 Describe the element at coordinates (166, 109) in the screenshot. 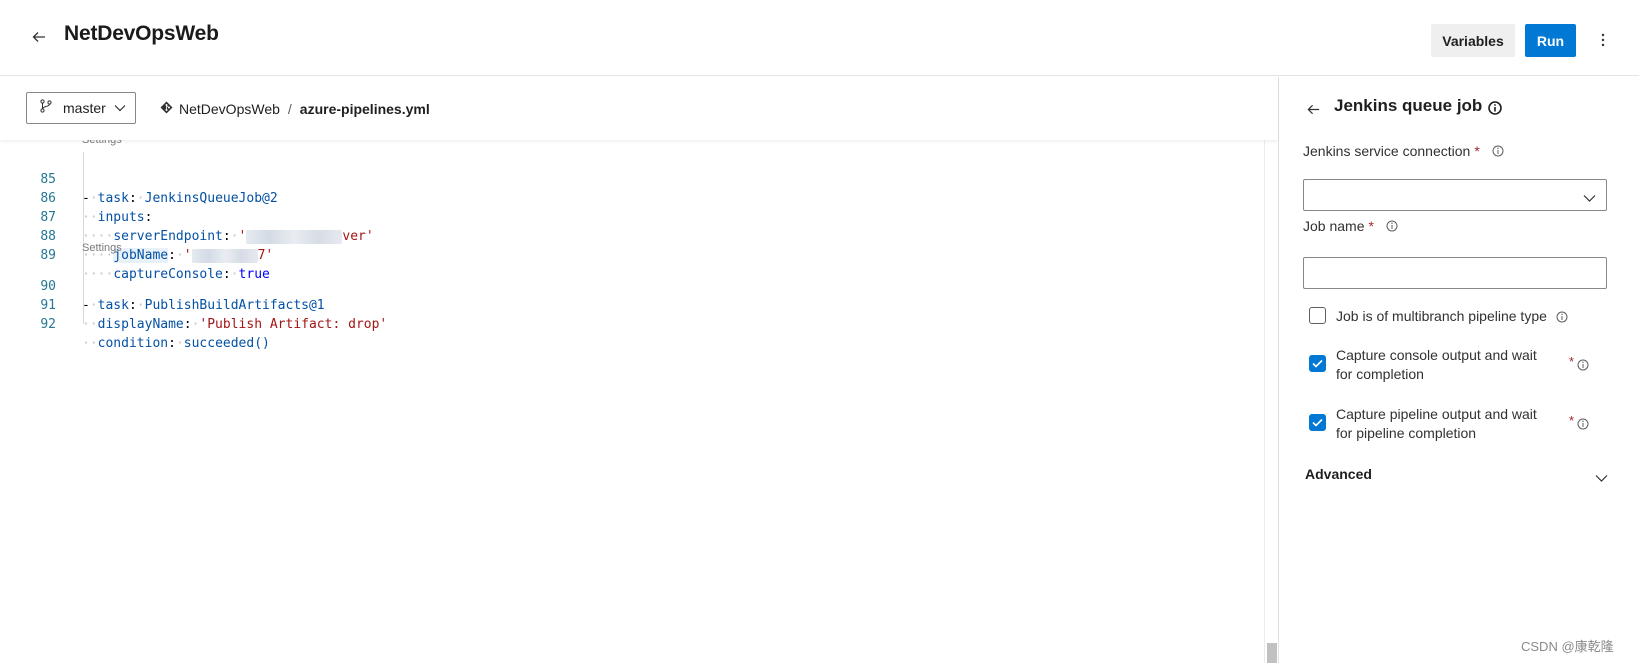

I see `git-repo-icon` at that location.